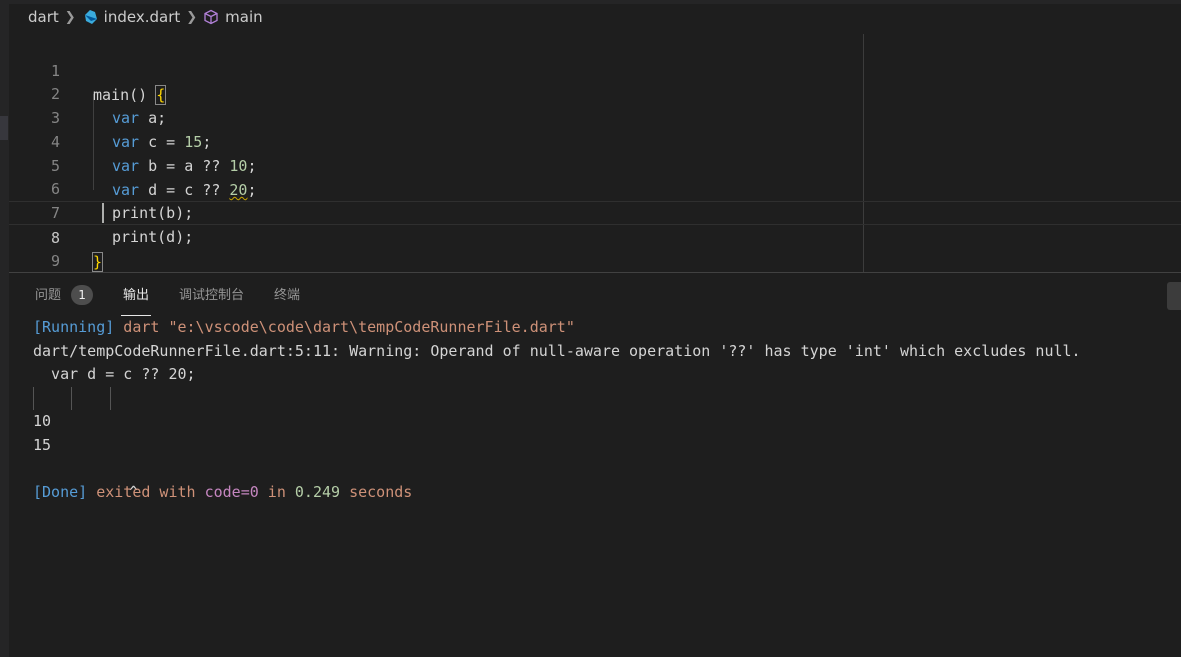 The image size is (1181, 657). Describe the element at coordinates (4, 128) in the screenshot. I see `activity-bar-marker` at that location.